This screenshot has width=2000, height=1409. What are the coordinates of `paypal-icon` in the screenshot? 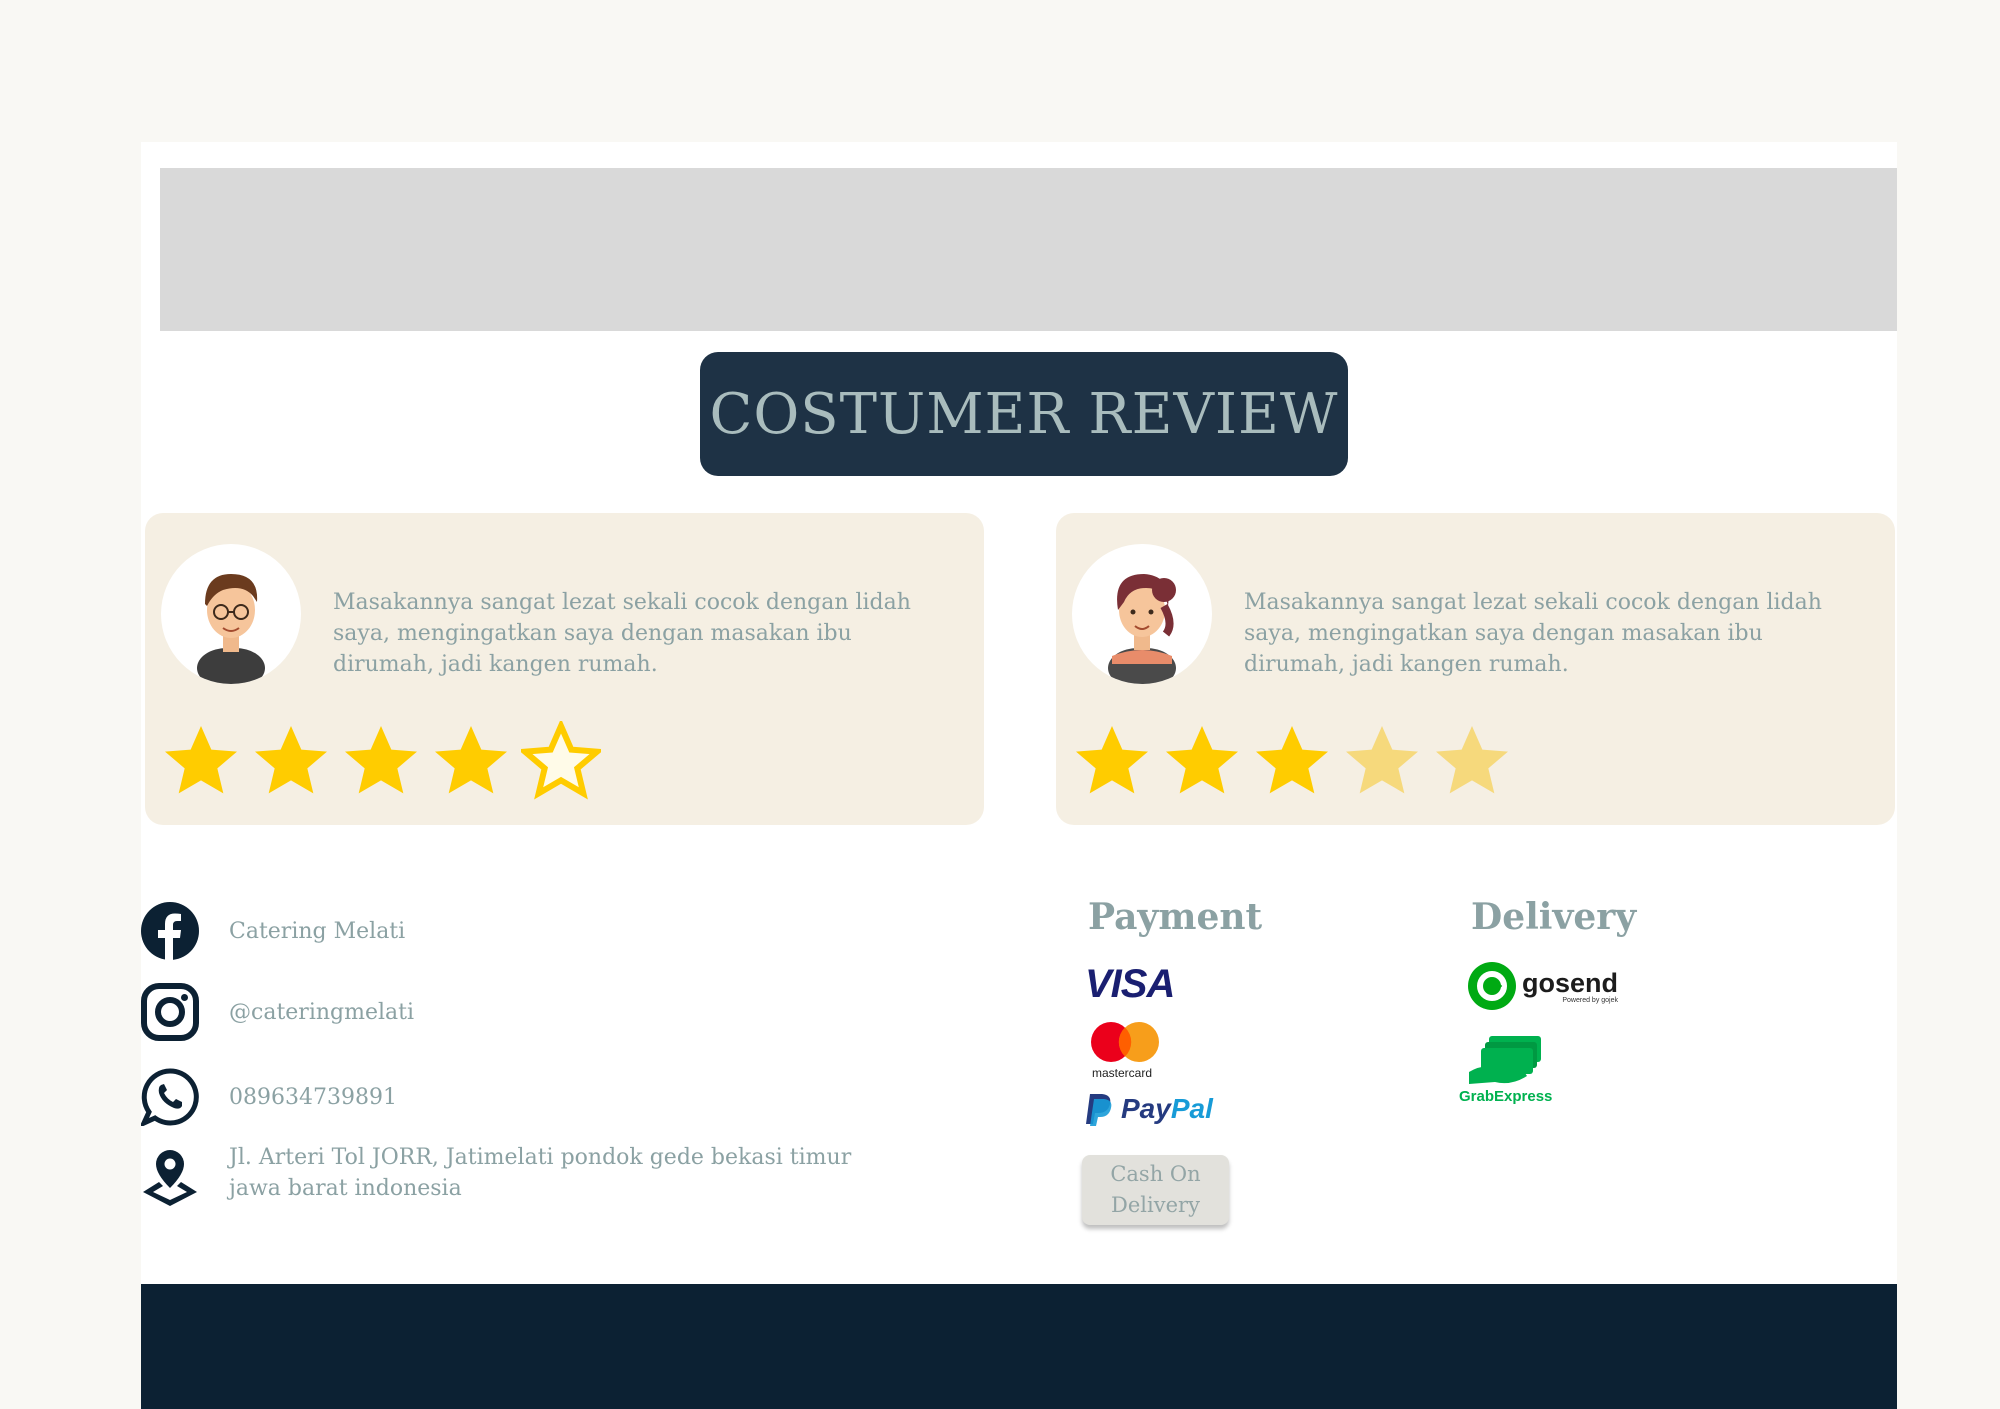 It's located at (1099, 1110).